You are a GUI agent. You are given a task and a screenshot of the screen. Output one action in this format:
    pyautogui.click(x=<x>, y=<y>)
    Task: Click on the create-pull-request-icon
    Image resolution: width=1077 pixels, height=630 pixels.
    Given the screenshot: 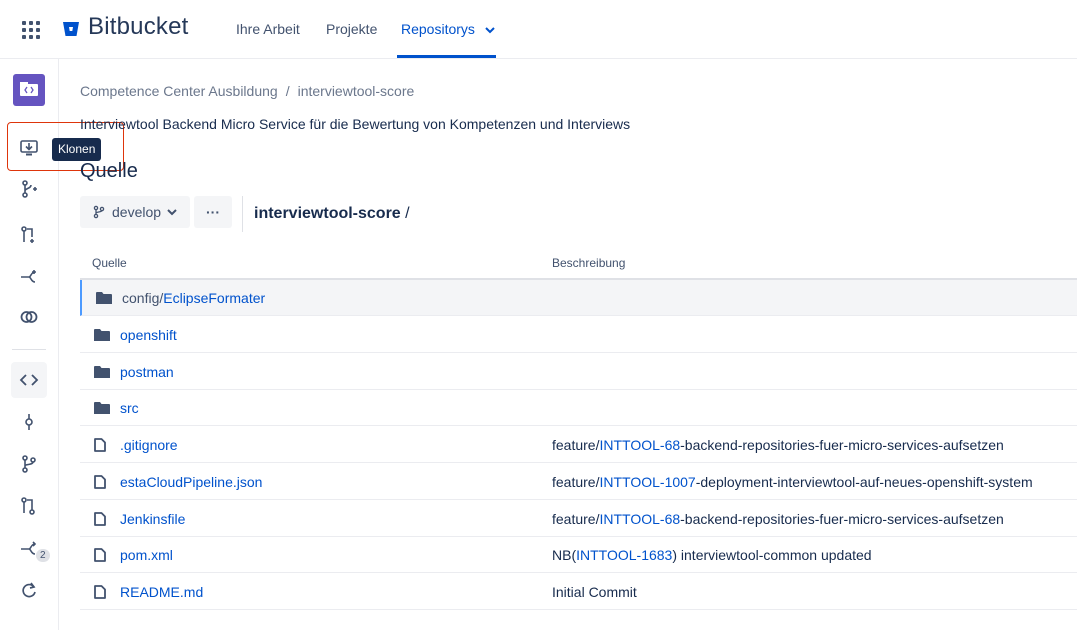 What is the action you would take?
    pyautogui.click(x=27, y=234)
    